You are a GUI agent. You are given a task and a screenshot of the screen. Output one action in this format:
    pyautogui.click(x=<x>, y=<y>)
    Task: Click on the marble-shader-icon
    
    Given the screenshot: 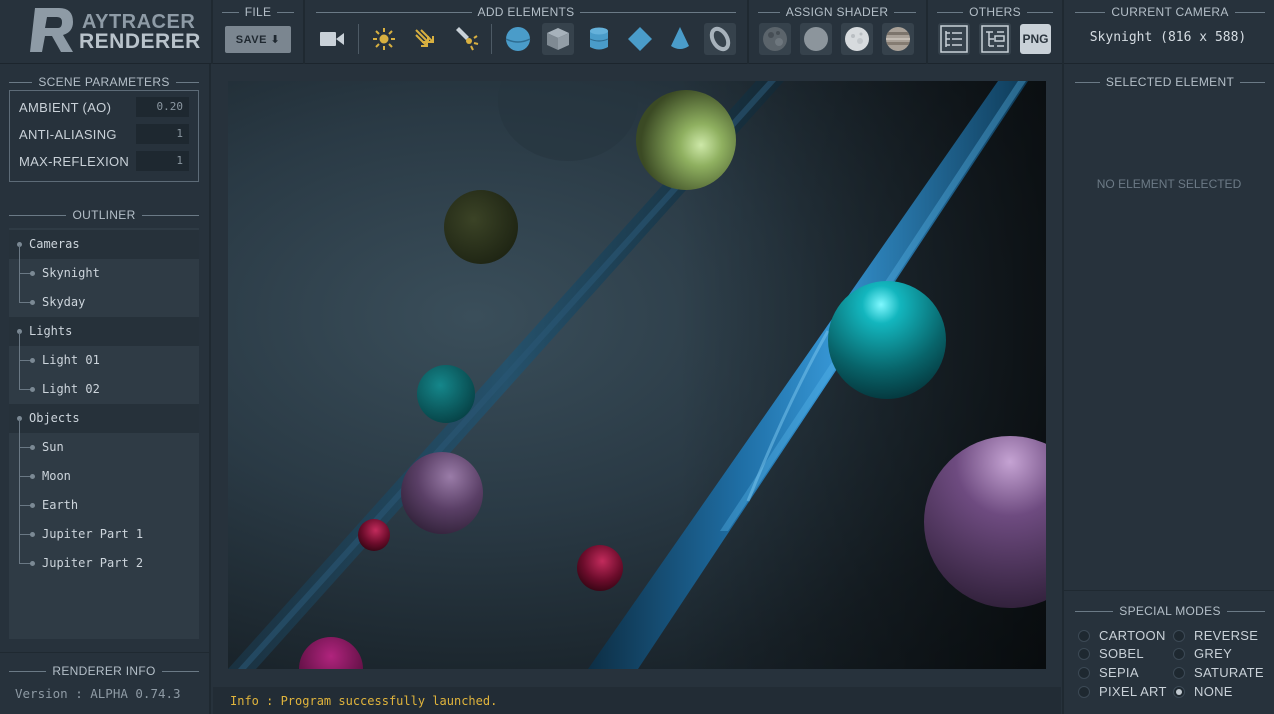 What is the action you would take?
    pyautogui.click(x=857, y=39)
    